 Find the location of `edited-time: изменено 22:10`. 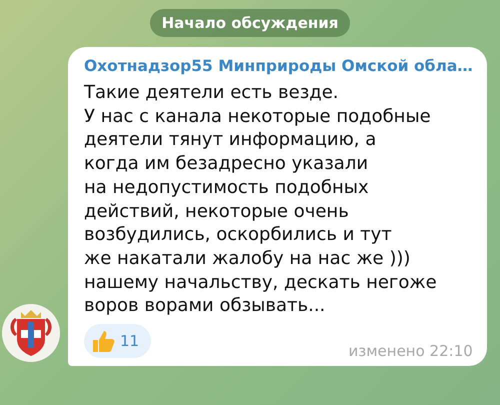

edited-time: изменено 22:10 is located at coordinates (410, 351).